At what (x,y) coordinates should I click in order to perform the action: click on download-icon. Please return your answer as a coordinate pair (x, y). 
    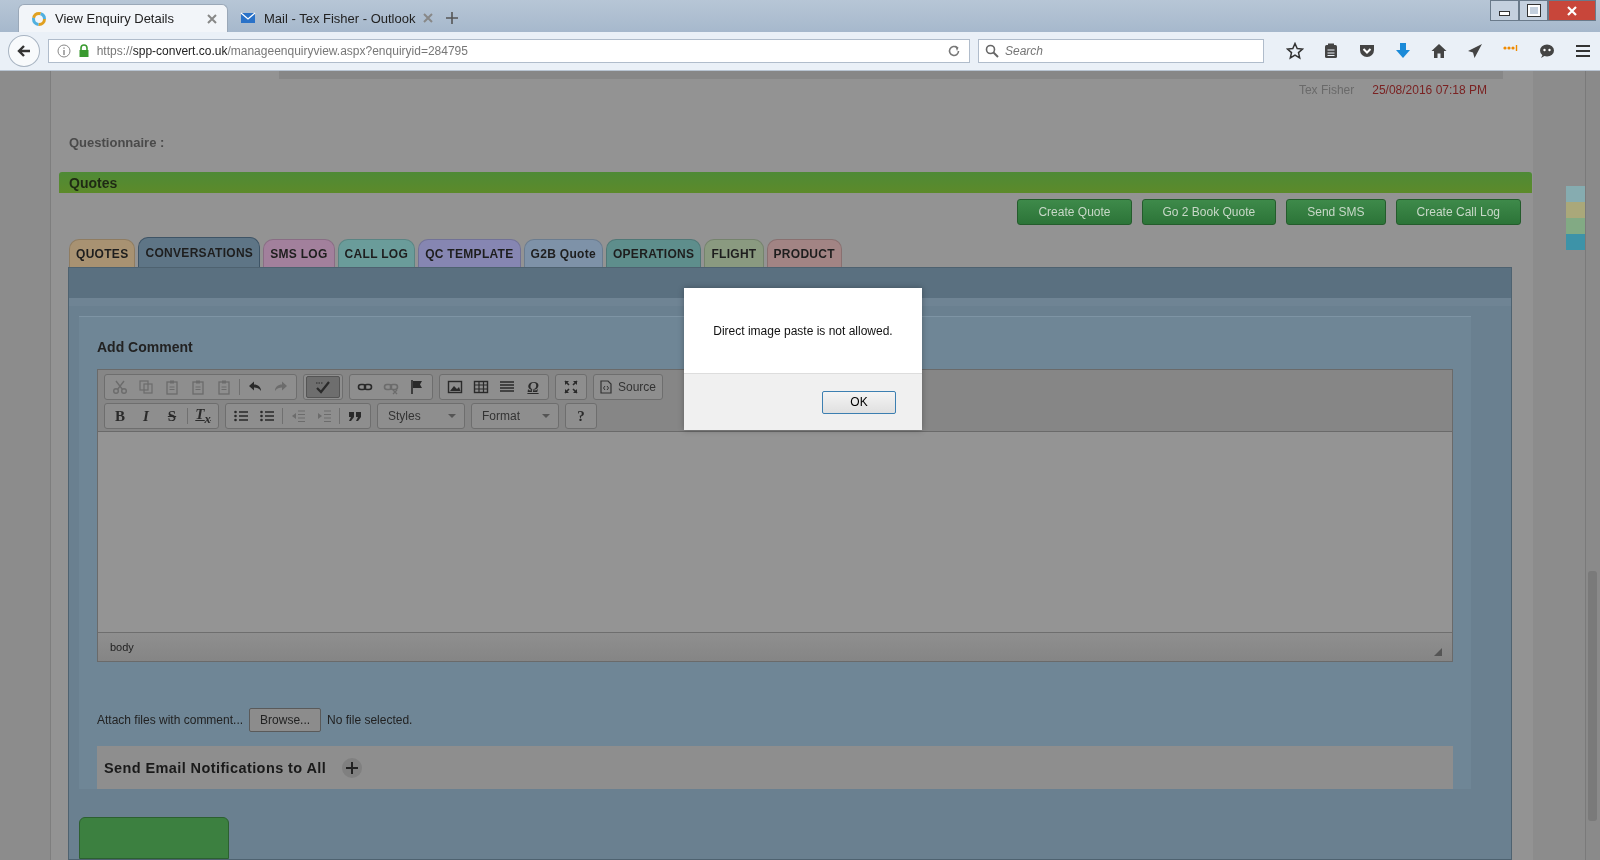
    Looking at the image, I should click on (1403, 51).